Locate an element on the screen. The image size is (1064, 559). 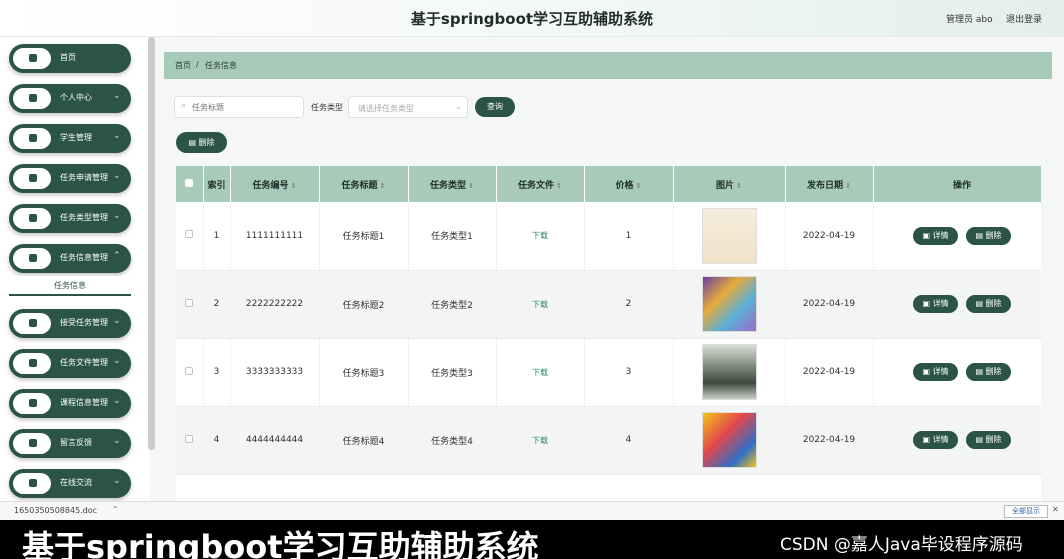
breadcrumb-home: 首页 is located at coordinates (183, 65).